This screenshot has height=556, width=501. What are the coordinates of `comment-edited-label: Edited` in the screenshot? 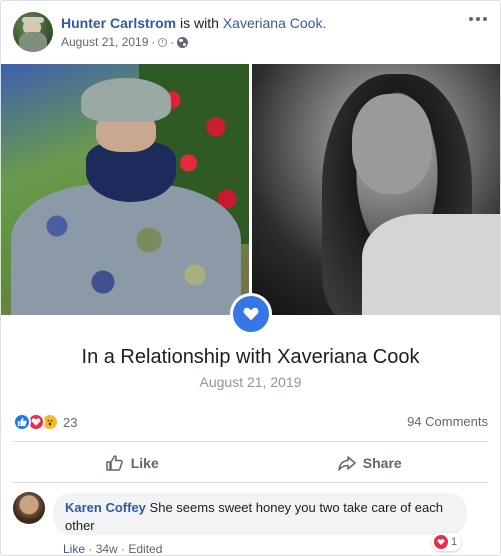 It's located at (145, 549).